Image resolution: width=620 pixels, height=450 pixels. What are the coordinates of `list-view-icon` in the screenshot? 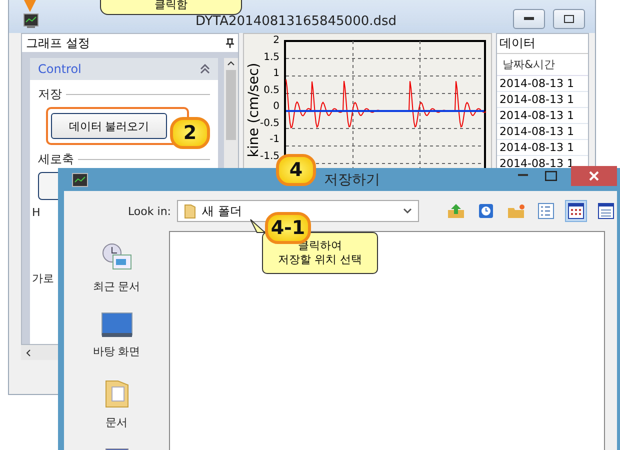 It's located at (546, 211).